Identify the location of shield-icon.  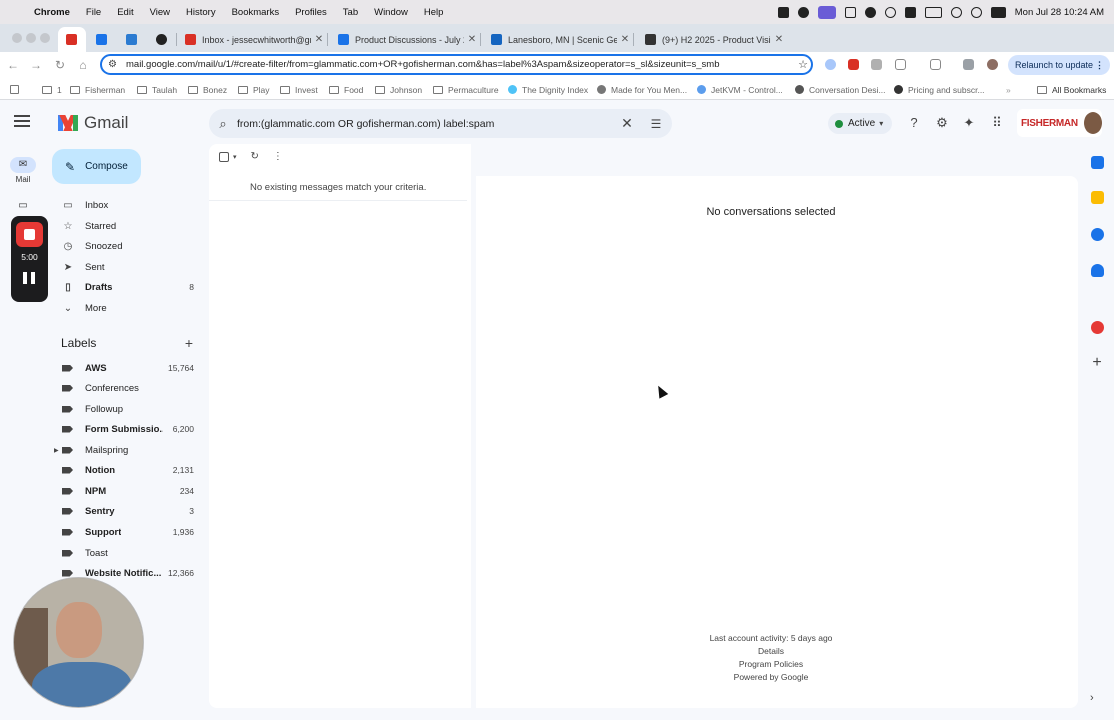
(870, 12).